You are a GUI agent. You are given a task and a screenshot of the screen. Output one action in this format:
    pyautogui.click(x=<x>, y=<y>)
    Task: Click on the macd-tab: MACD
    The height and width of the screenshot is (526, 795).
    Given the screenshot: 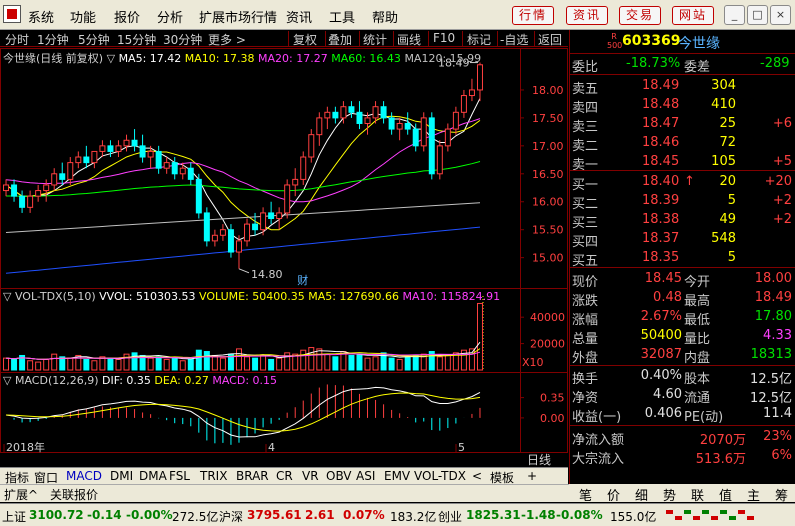 What is the action you would take?
    pyautogui.click(x=84, y=476)
    